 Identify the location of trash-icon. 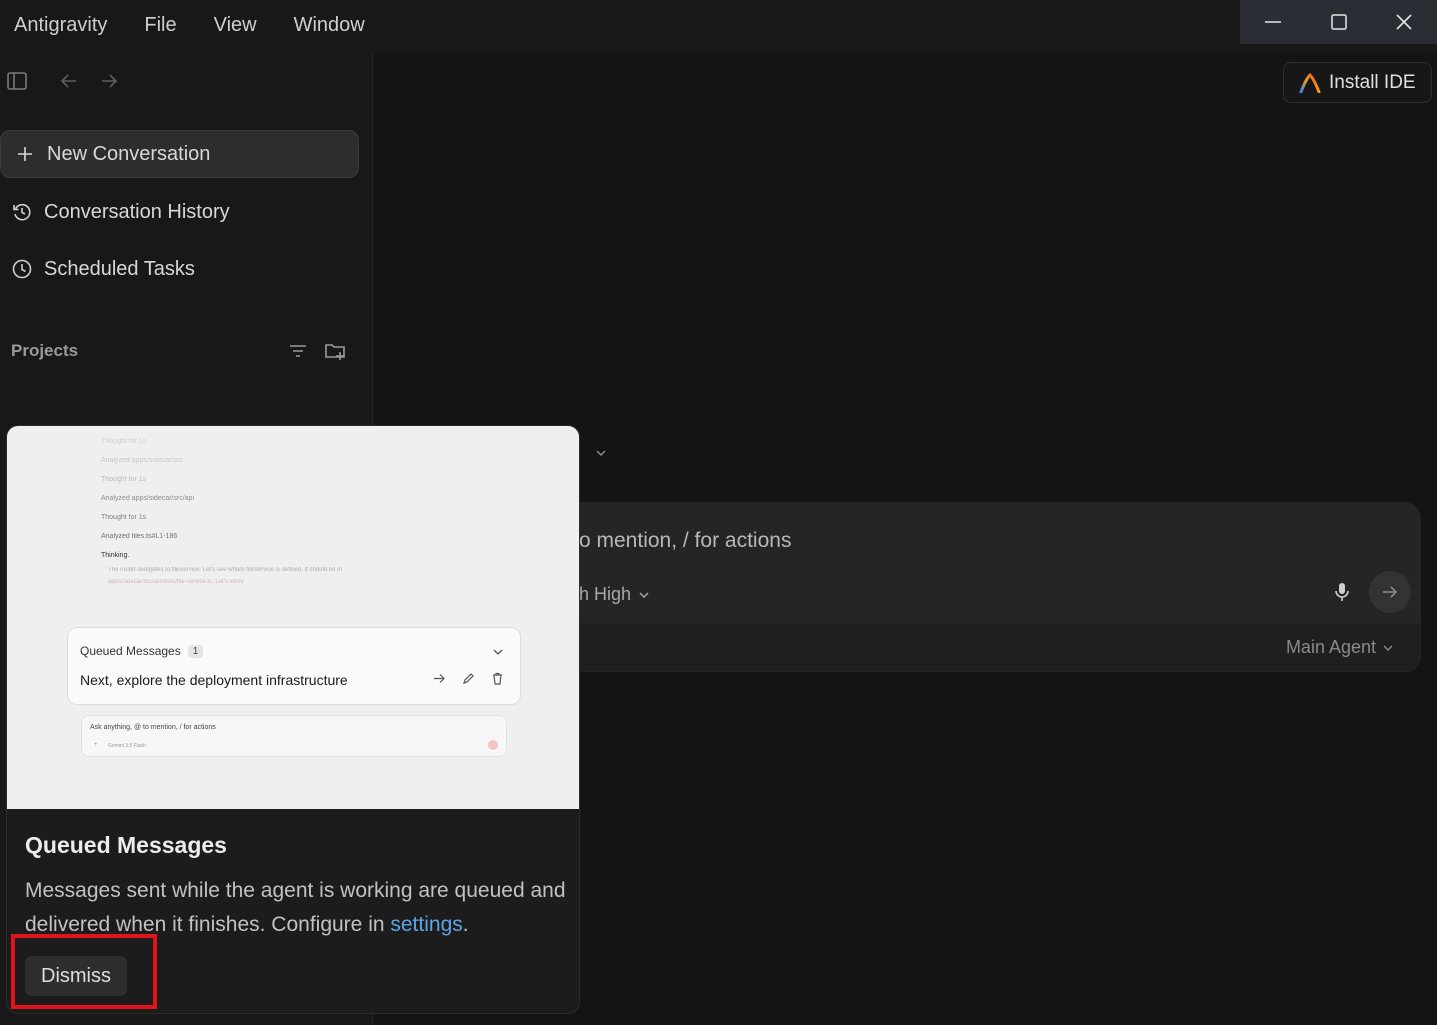
(497, 678).